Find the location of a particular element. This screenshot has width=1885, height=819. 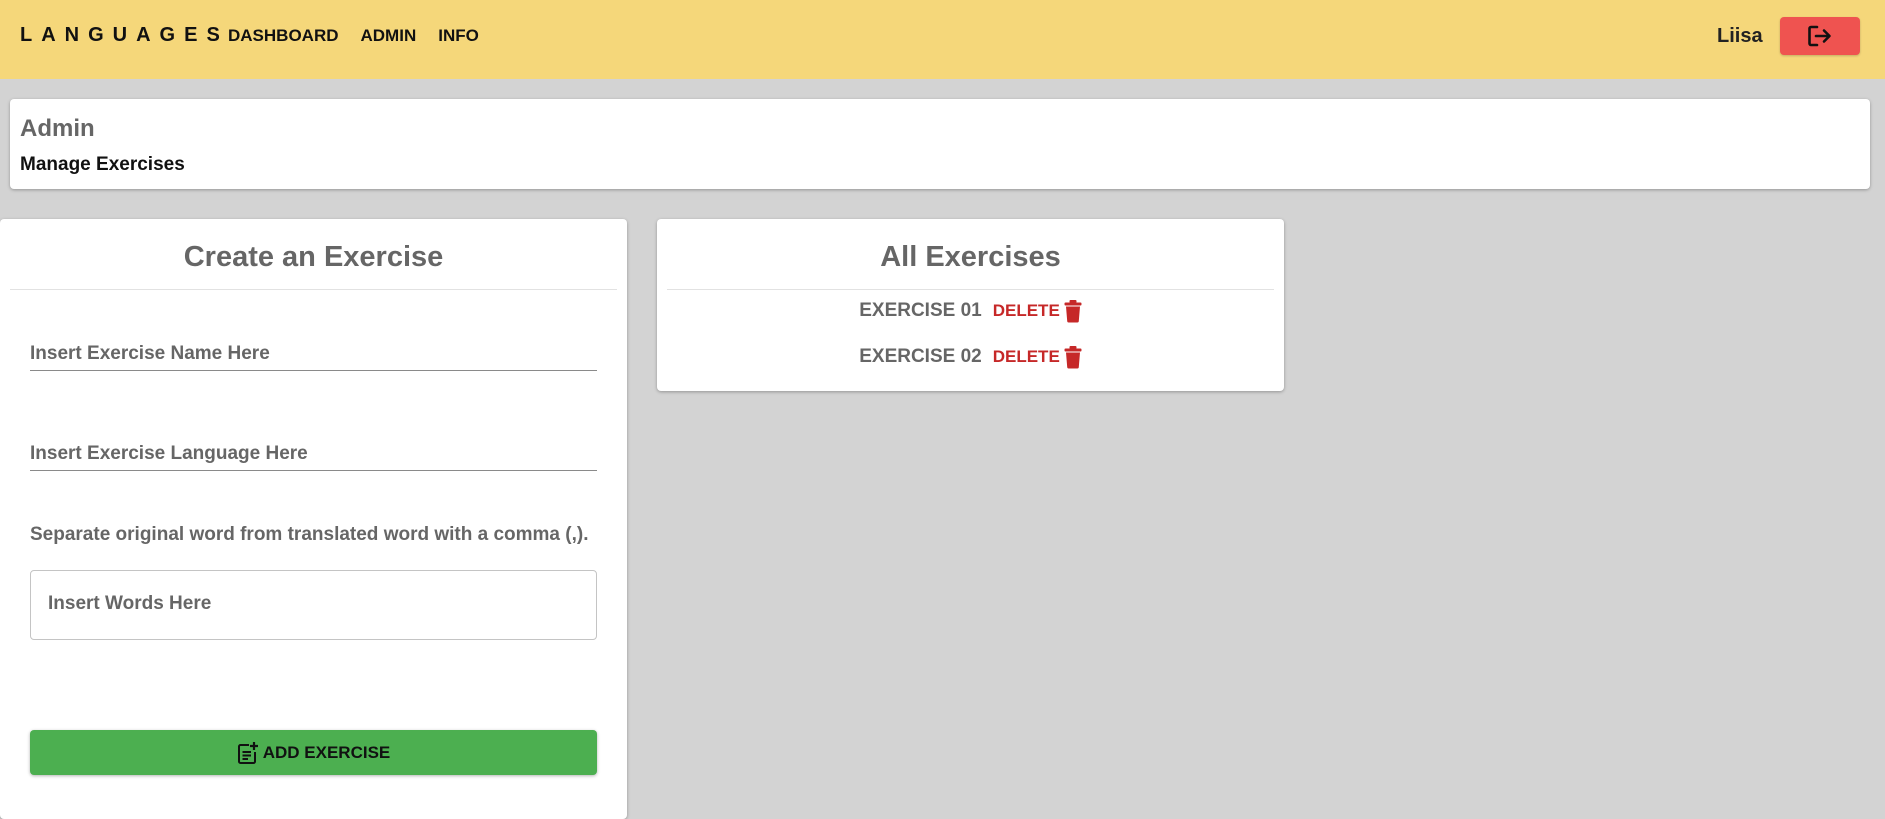

brand-logo: LANGUAGES is located at coordinates (124, 35).